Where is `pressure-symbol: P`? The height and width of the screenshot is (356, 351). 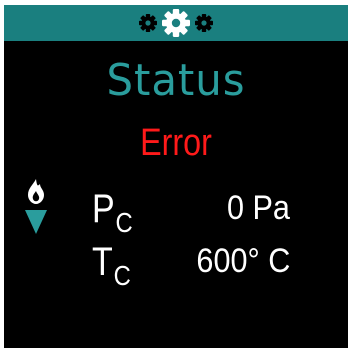
pressure-symbol: P is located at coordinates (103, 209).